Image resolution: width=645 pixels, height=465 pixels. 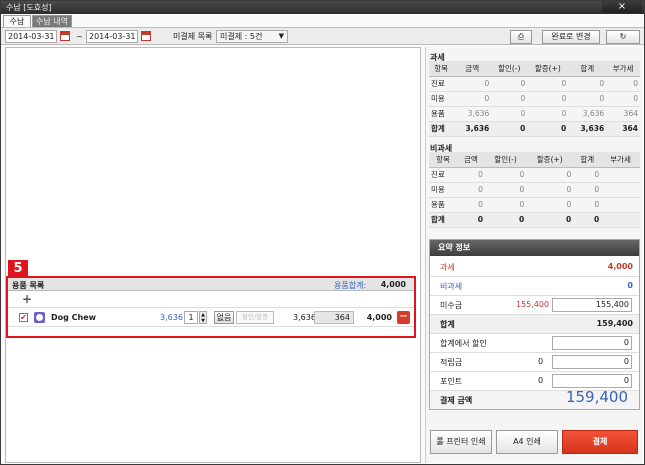 What do you see at coordinates (52, 21) in the screenshot?
I see `tab-payment-history: 수납 내역` at bounding box center [52, 21].